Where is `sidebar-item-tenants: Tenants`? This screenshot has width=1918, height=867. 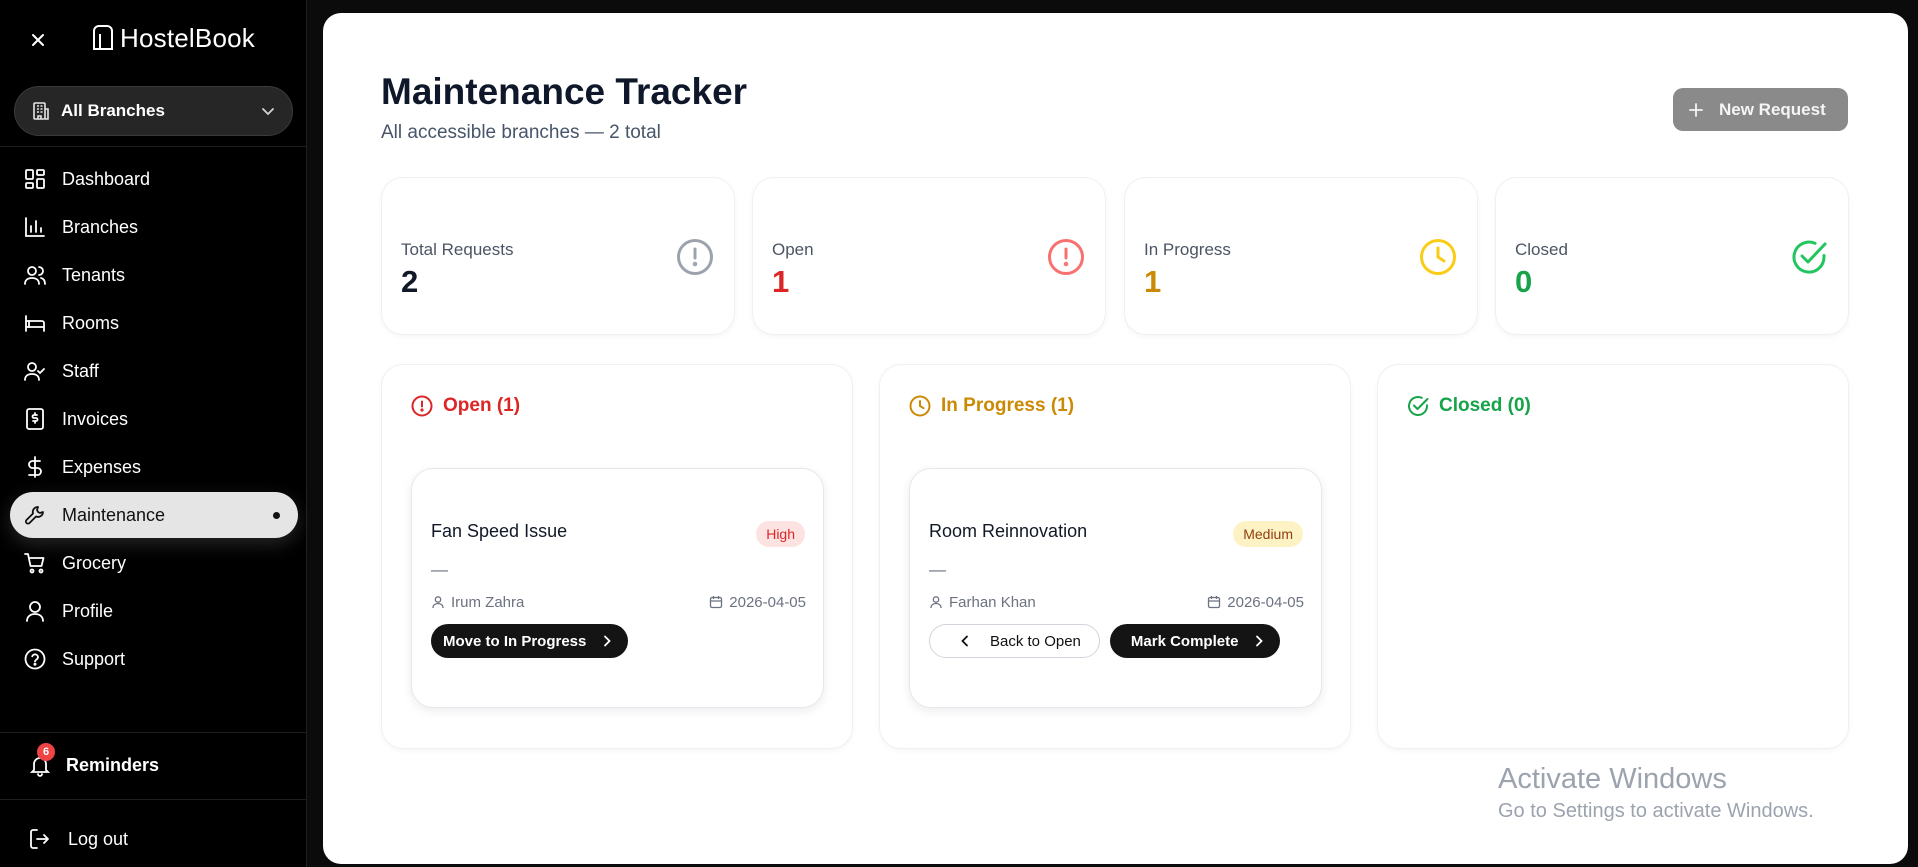
sidebar-item-tenants: Tenants is located at coordinates (154, 275).